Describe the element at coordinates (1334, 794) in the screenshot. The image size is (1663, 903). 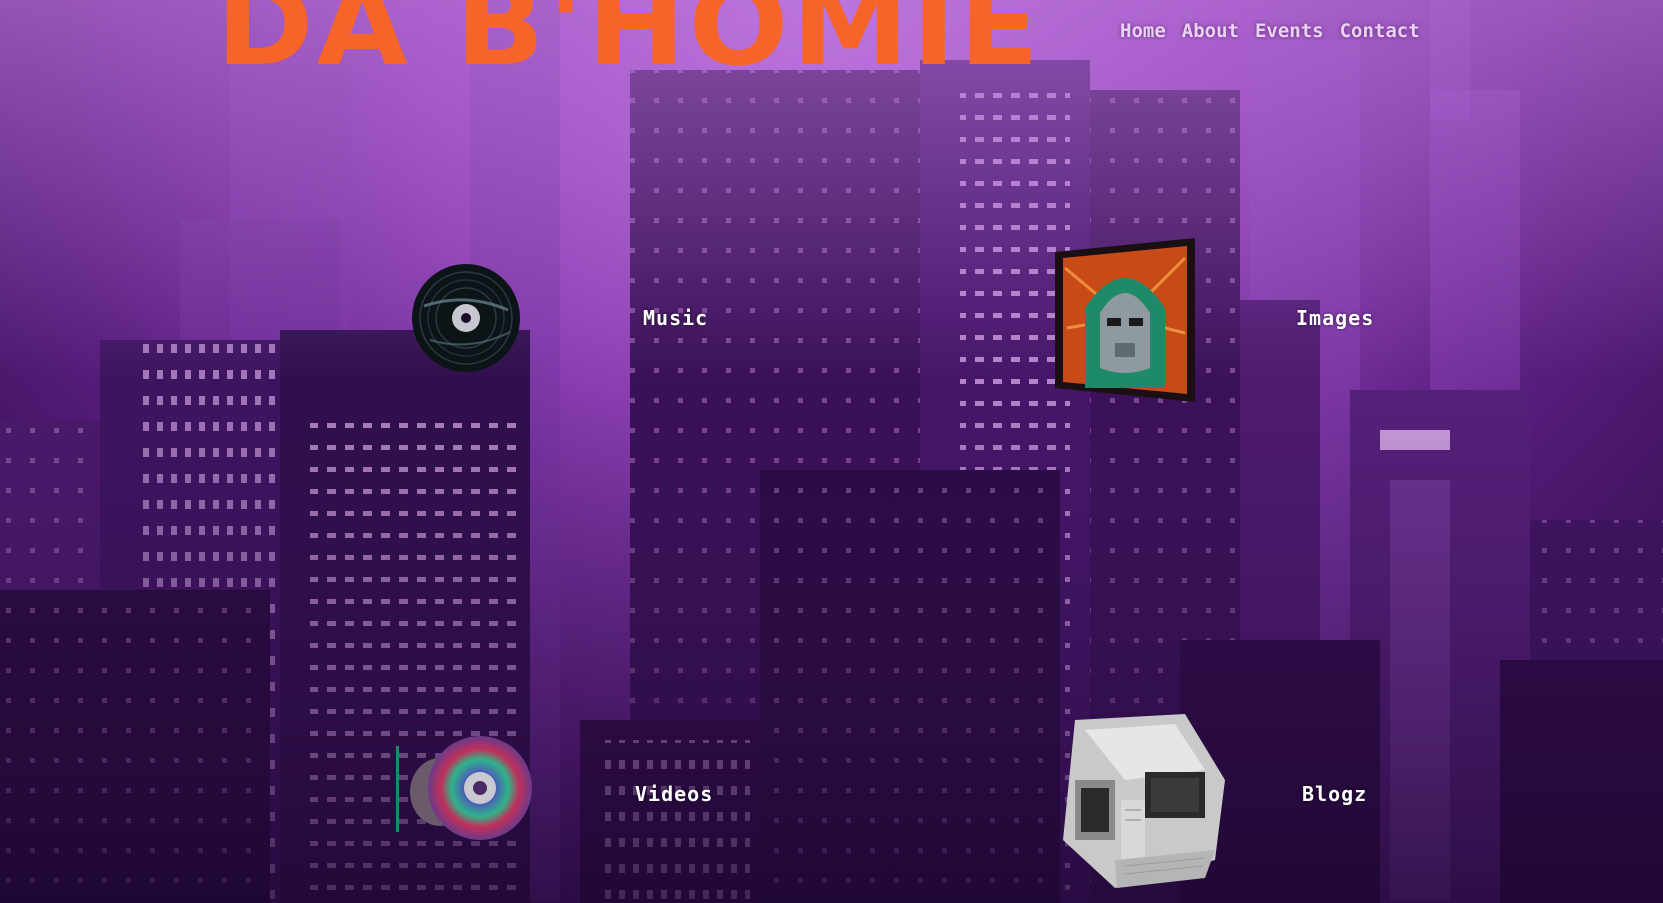
I see `blogz-link: Blogz` at that location.